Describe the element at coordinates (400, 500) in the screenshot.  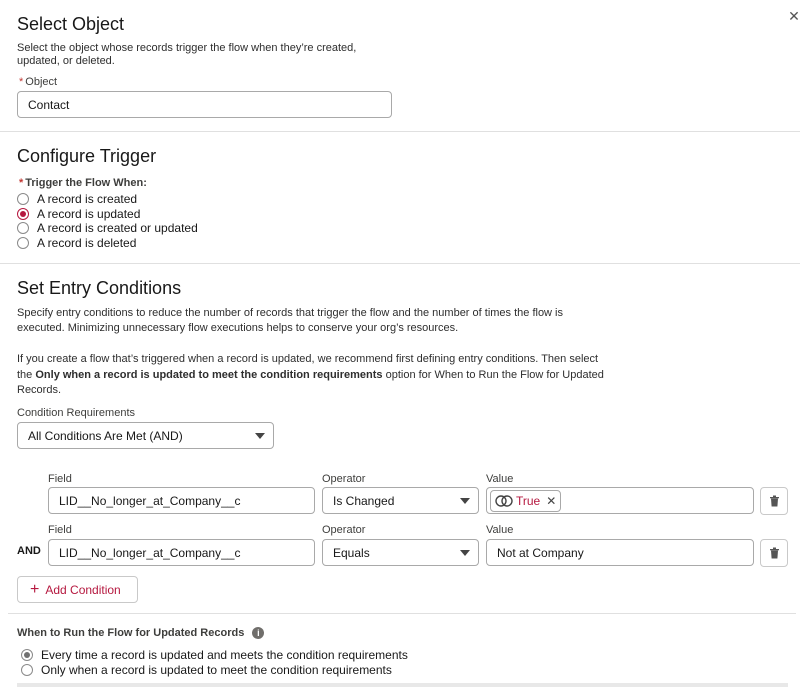
I see `condition-1-operator-select: Is Changed` at that location.